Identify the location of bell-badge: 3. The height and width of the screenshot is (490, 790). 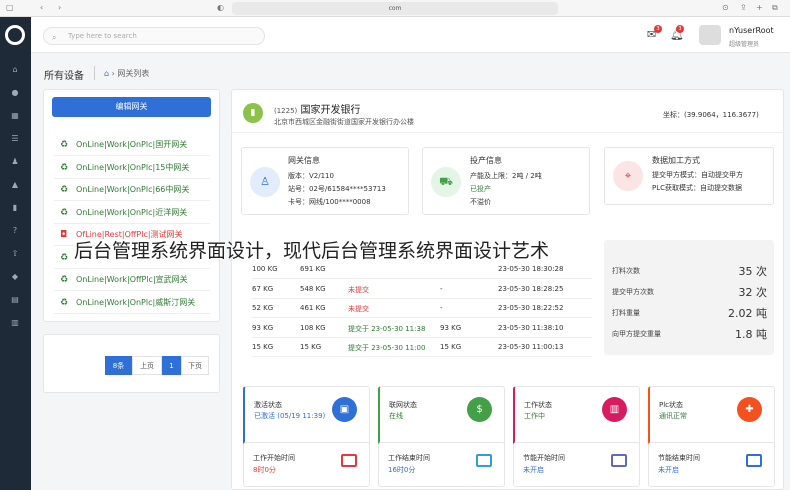
(680, 29).